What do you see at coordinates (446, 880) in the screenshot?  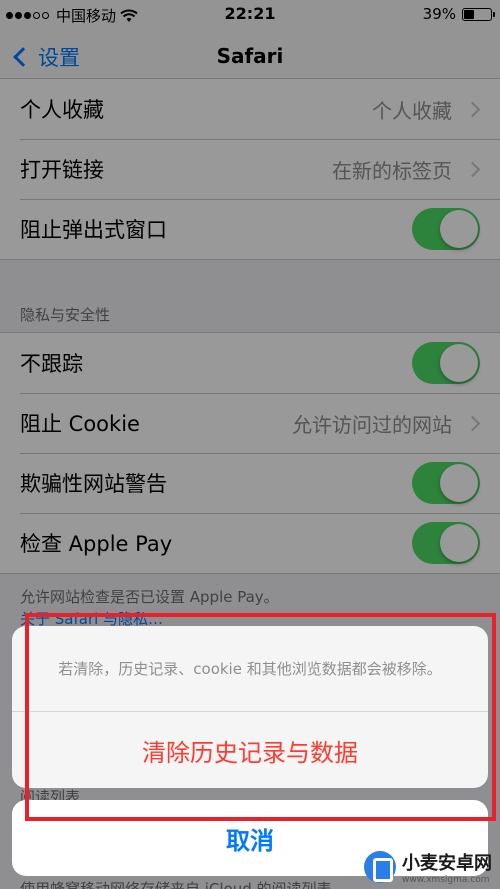 I see `watermark-url: www.xmsigma.com` at bounding box center [446, 880].